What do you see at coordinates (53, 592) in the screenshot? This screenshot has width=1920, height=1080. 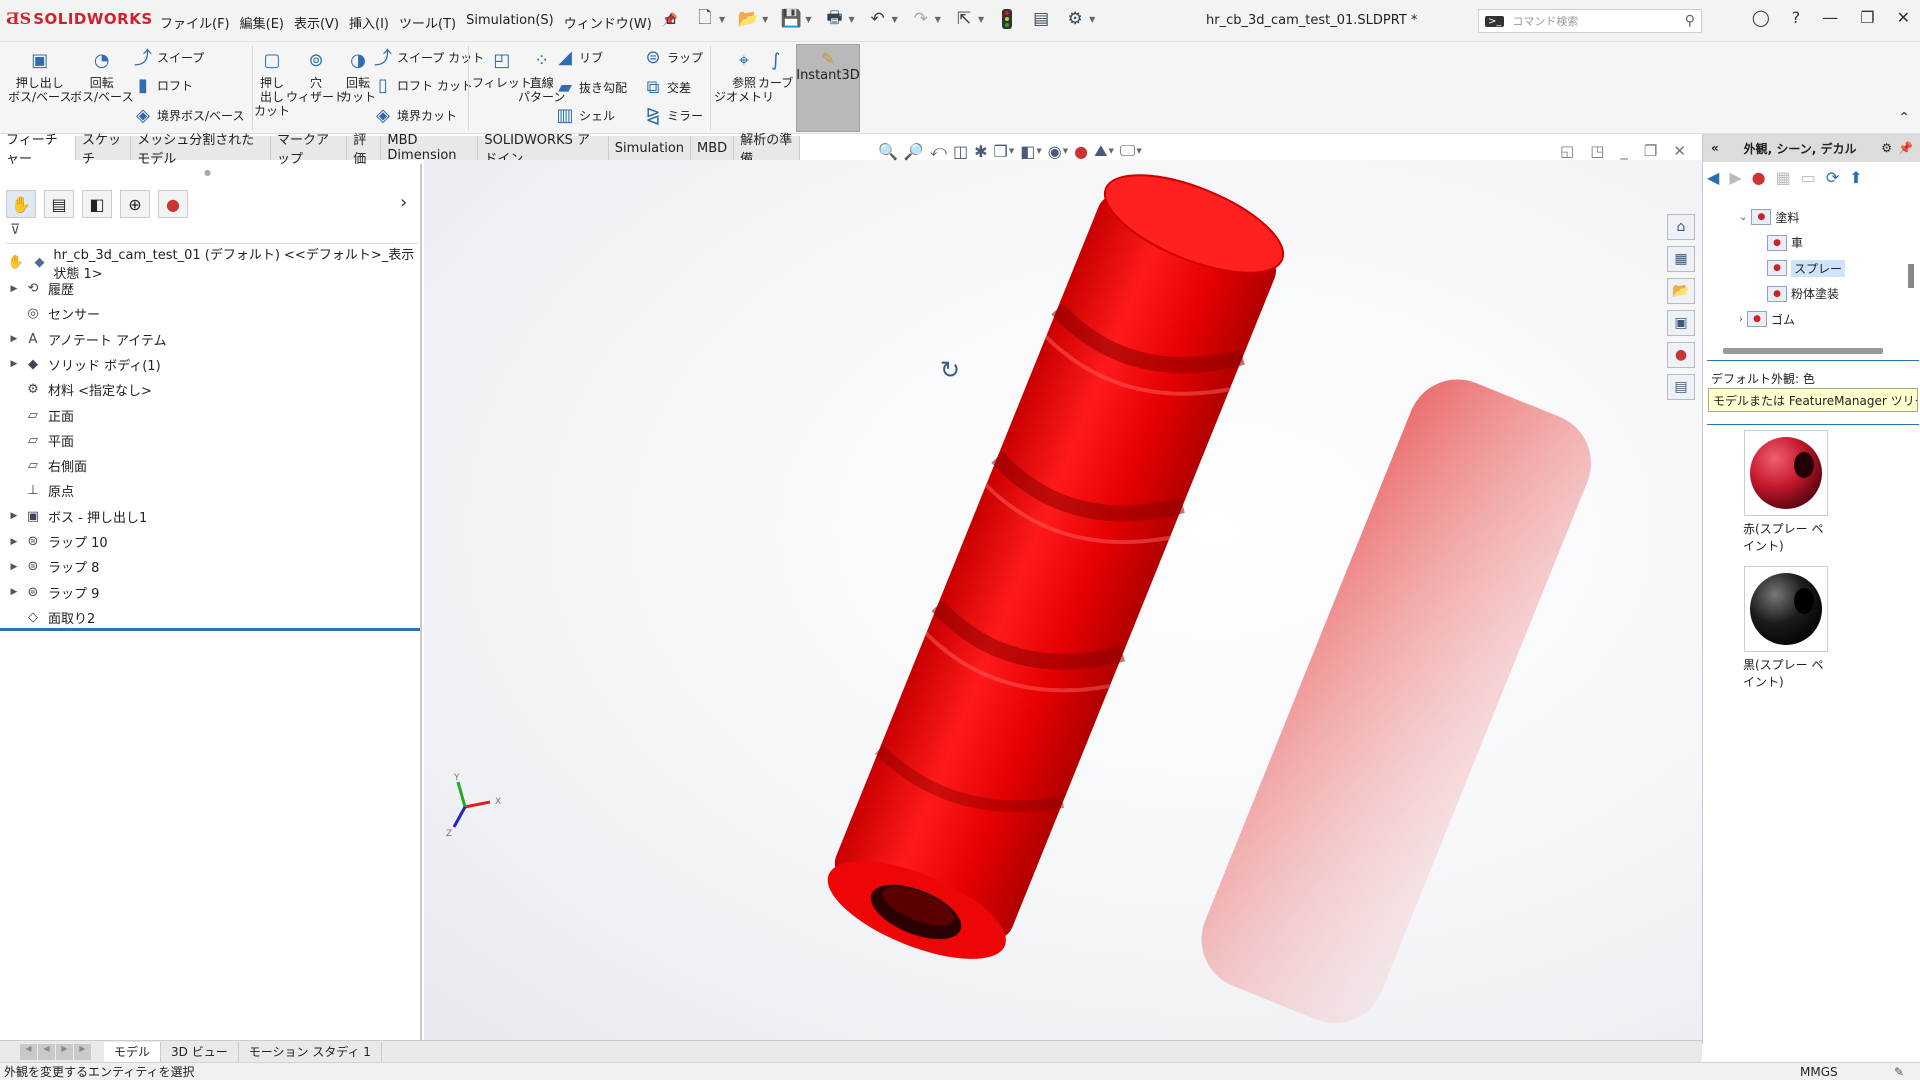 I see `tree-item: ▶ ⊜ ラップ 9` at bounding box center [53, 592].